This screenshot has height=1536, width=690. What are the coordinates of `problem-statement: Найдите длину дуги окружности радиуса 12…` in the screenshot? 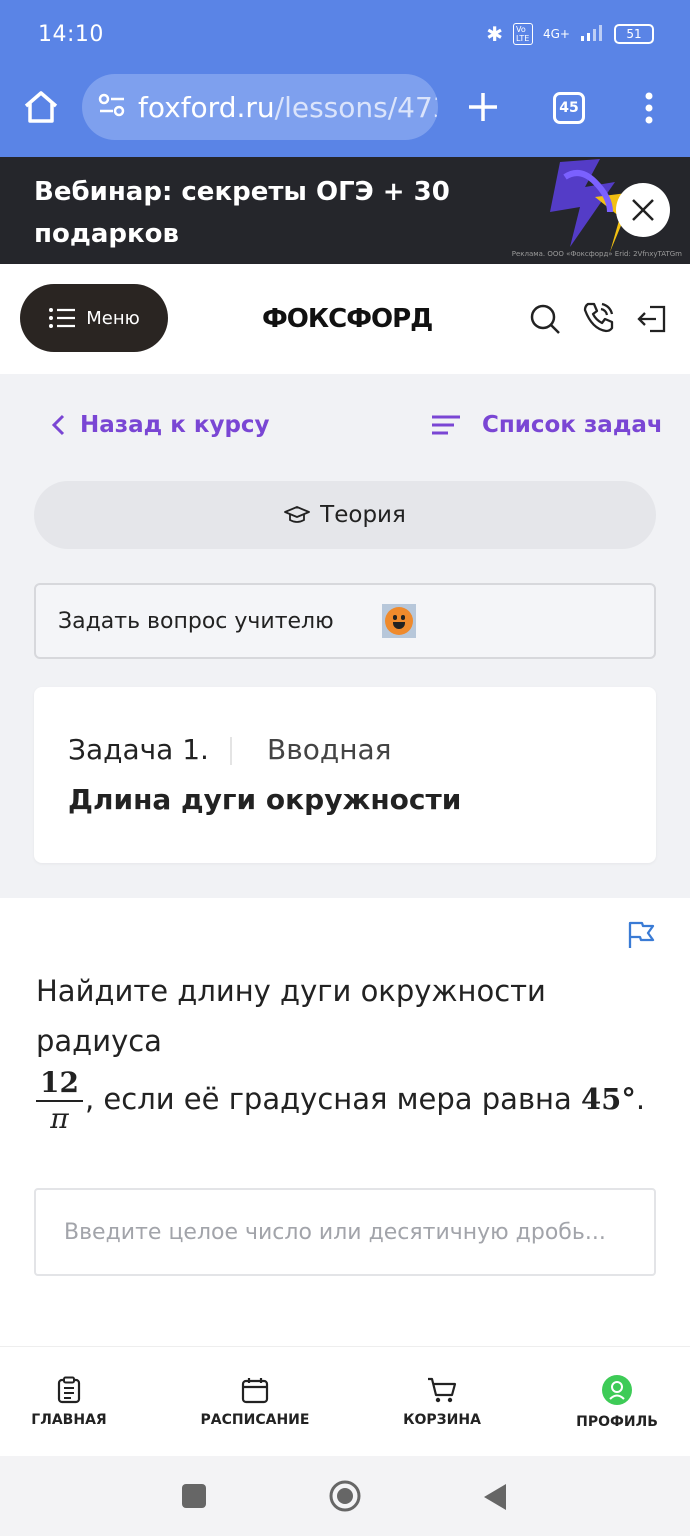 It's located at (351, 1051).